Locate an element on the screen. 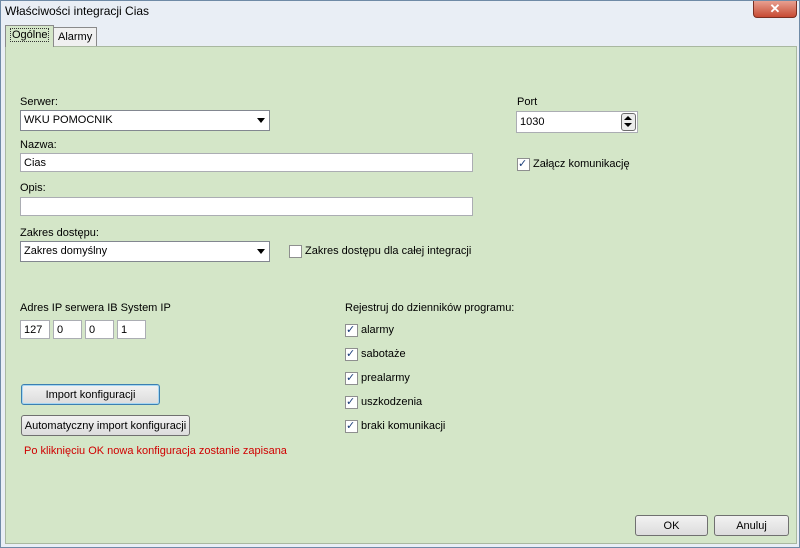 The width and height of the screenshot is (800, 548). tab-general: Ogólne is located at coordinates (30, 36).